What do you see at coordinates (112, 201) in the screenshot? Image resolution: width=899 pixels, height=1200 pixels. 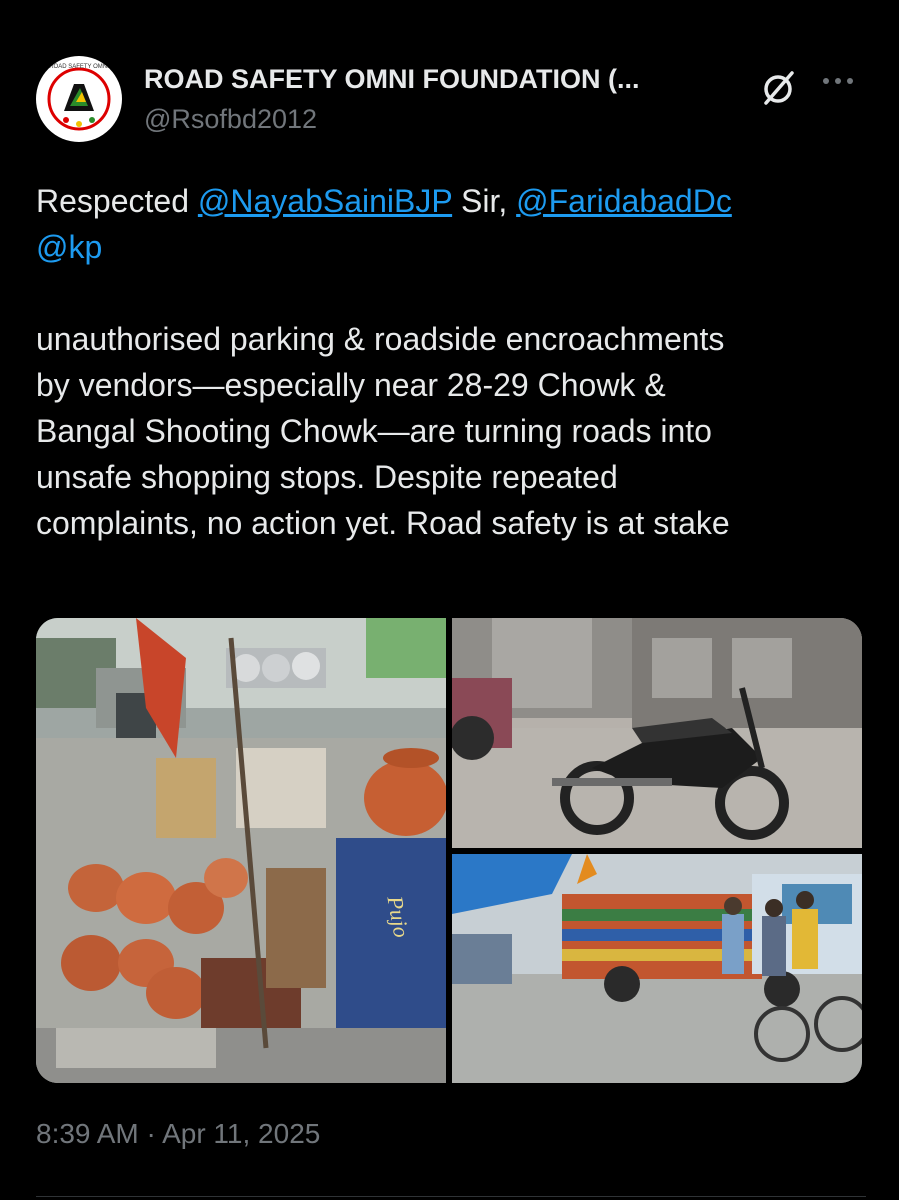 I see `respected-text: Respected` at bounding box center [112, 201].